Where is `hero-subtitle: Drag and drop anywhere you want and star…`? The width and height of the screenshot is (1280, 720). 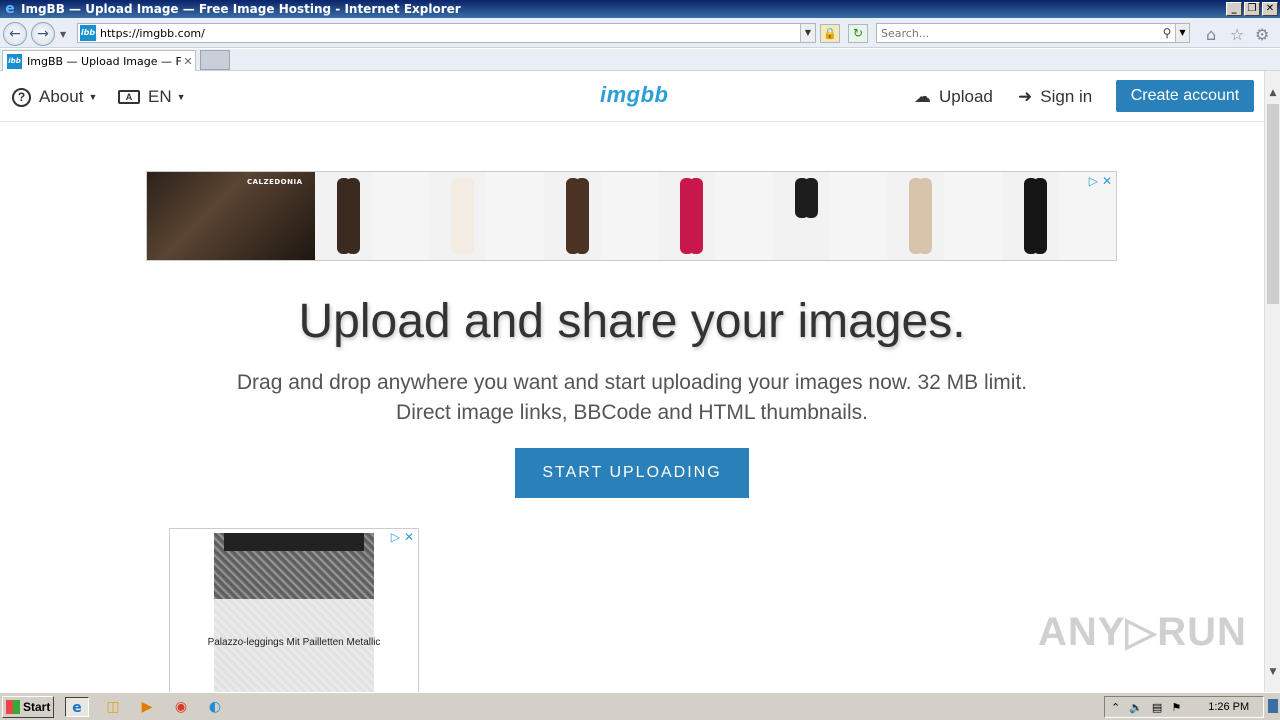
hero-subtitle: Drag and drop anywhere you want and star… is located at coordinates (632, 397).